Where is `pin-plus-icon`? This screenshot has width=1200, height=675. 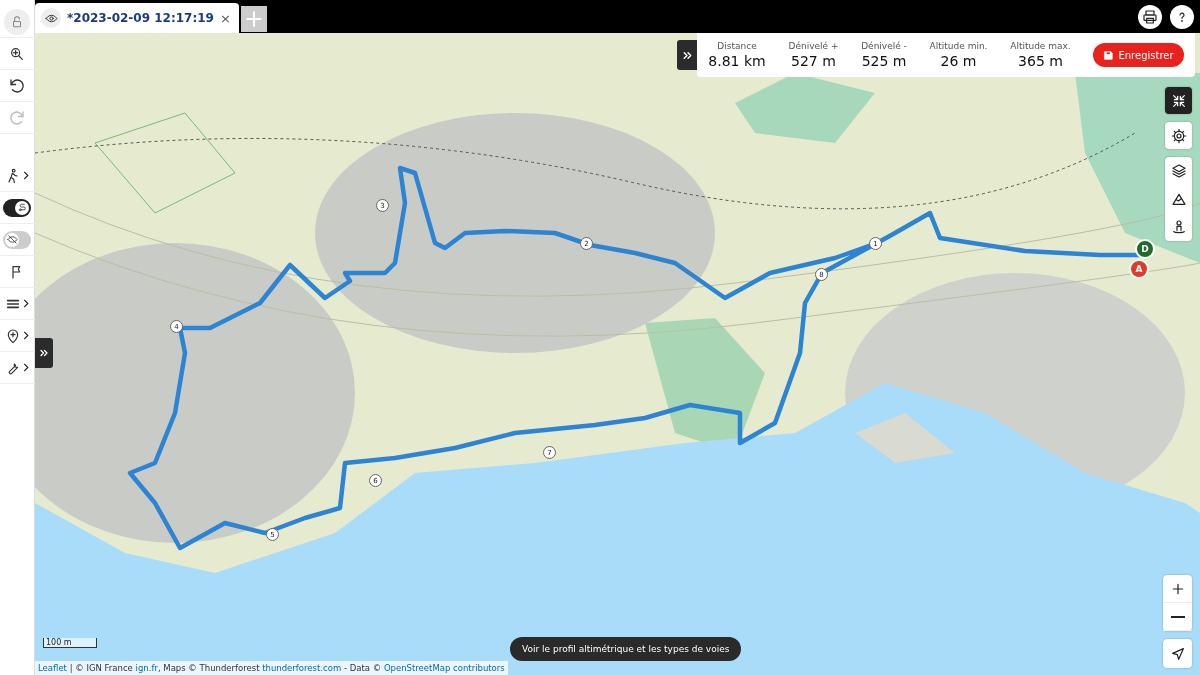 pin-plus-icon is located at coordinates (13, 335).